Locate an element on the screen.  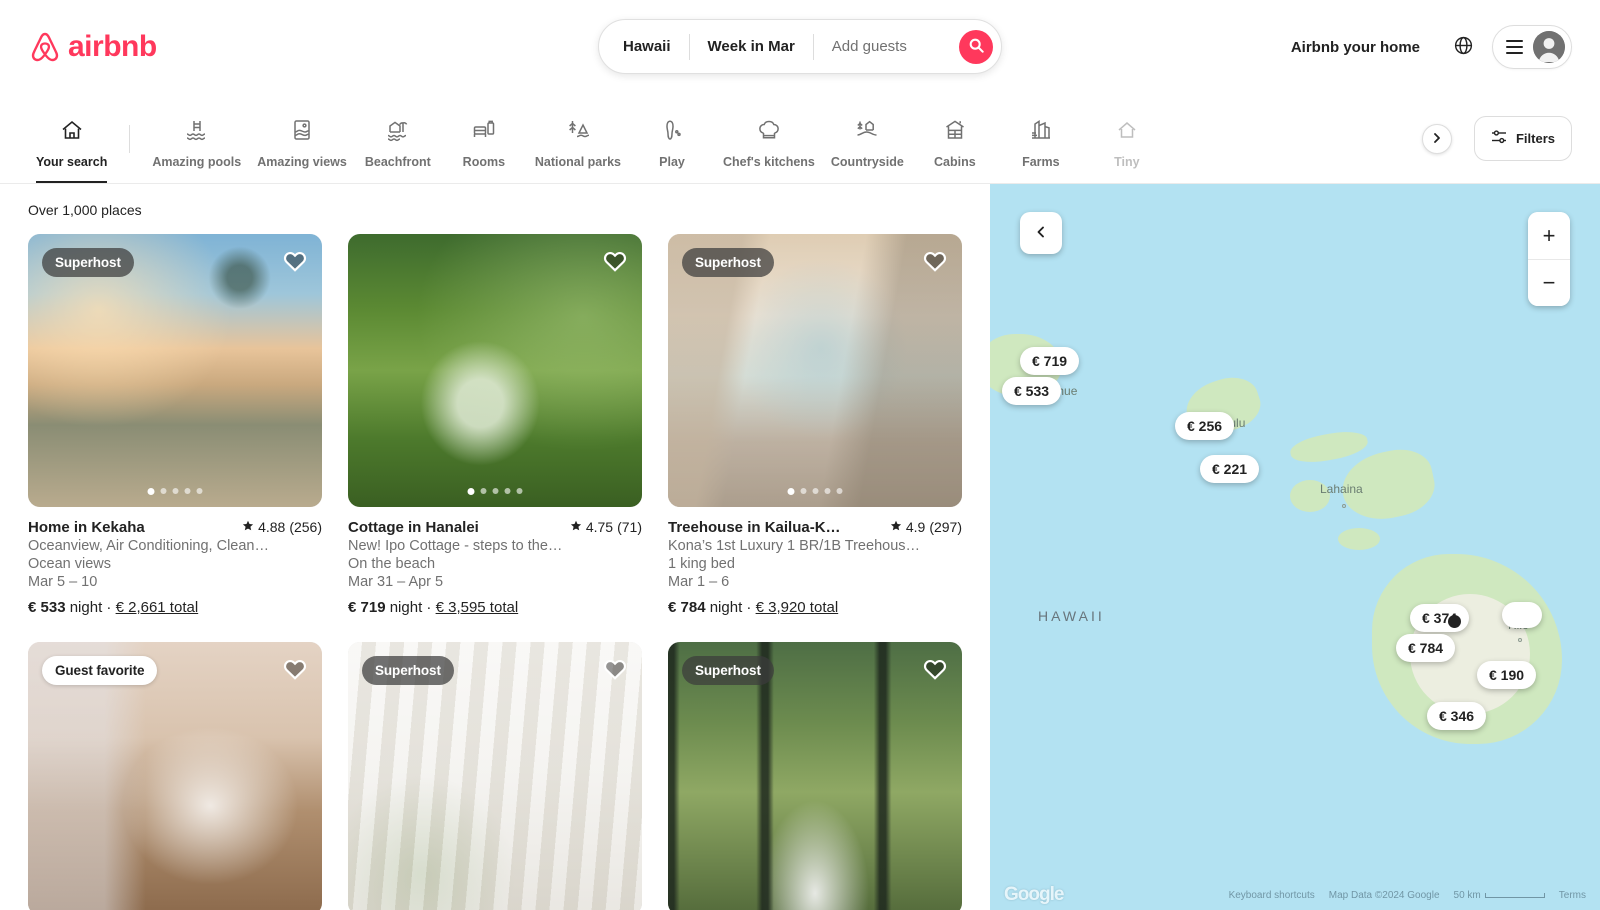
user-avatar-icon is located at coordinates (1549, 47).